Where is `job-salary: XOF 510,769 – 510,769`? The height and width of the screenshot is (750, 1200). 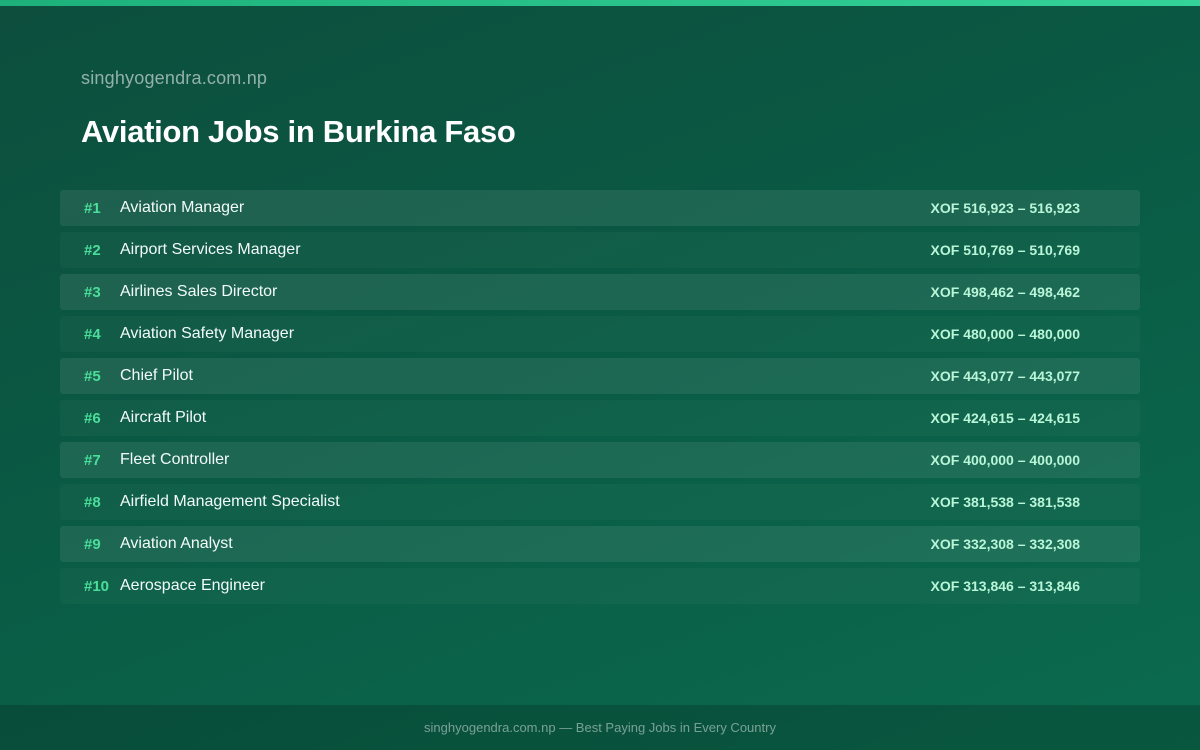
job-salary: XOF 510,769 – 510,769 is located at coordinates (1005, 250).